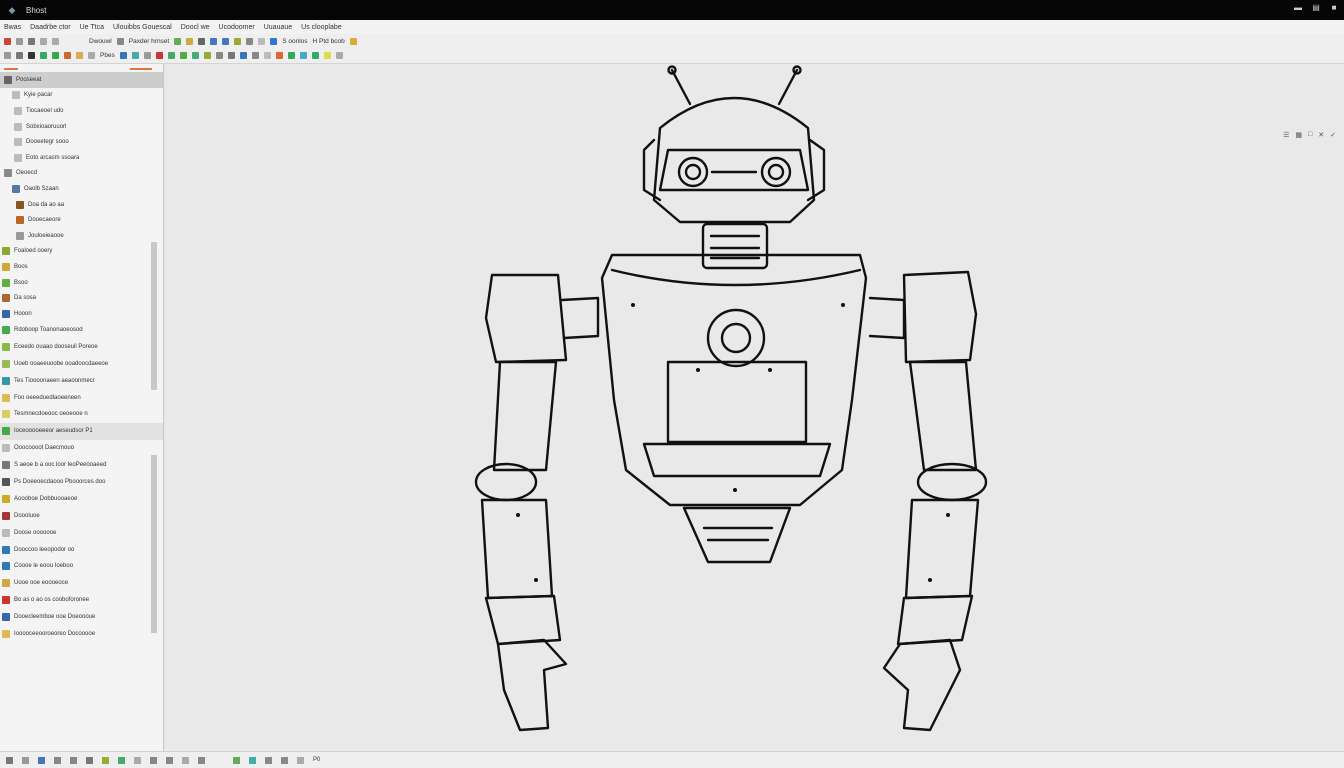 The height and width of the screenshot is (768, 1344). I want to click on highlight-icon, so click(327, 55).